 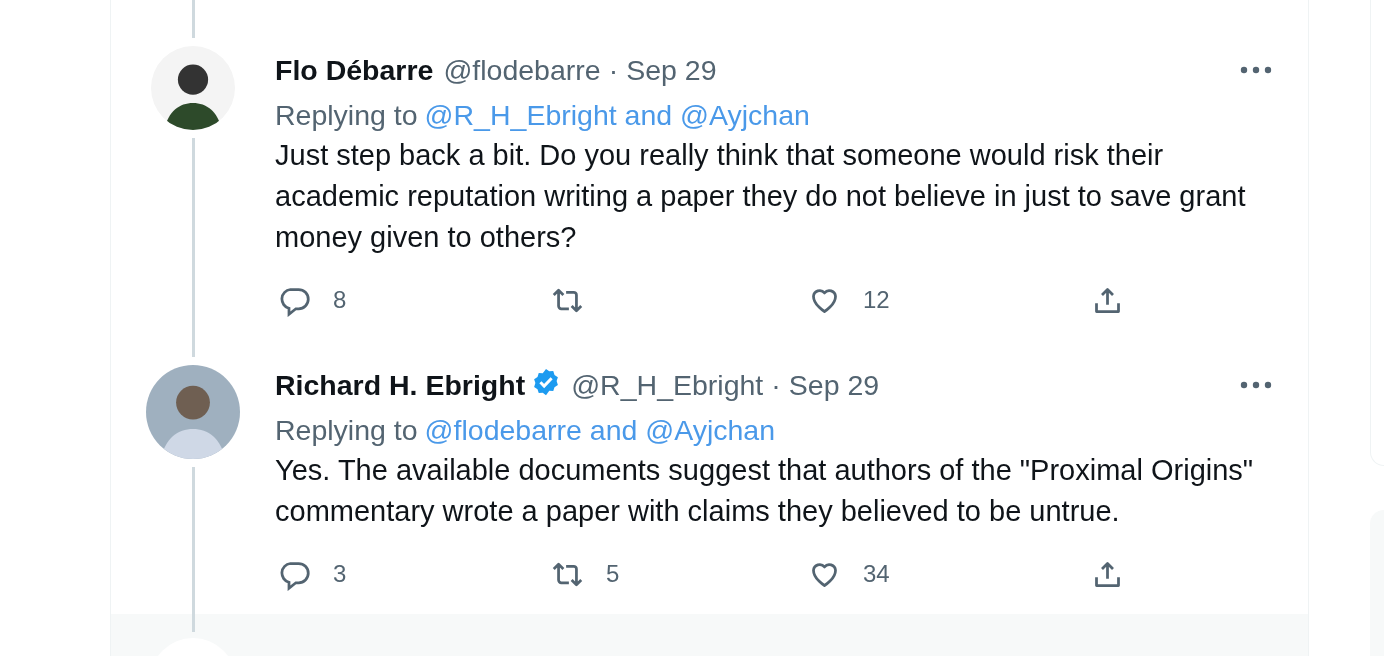 I want to click on author-name: Richard H. Ebright, so click(x=400, y=385).